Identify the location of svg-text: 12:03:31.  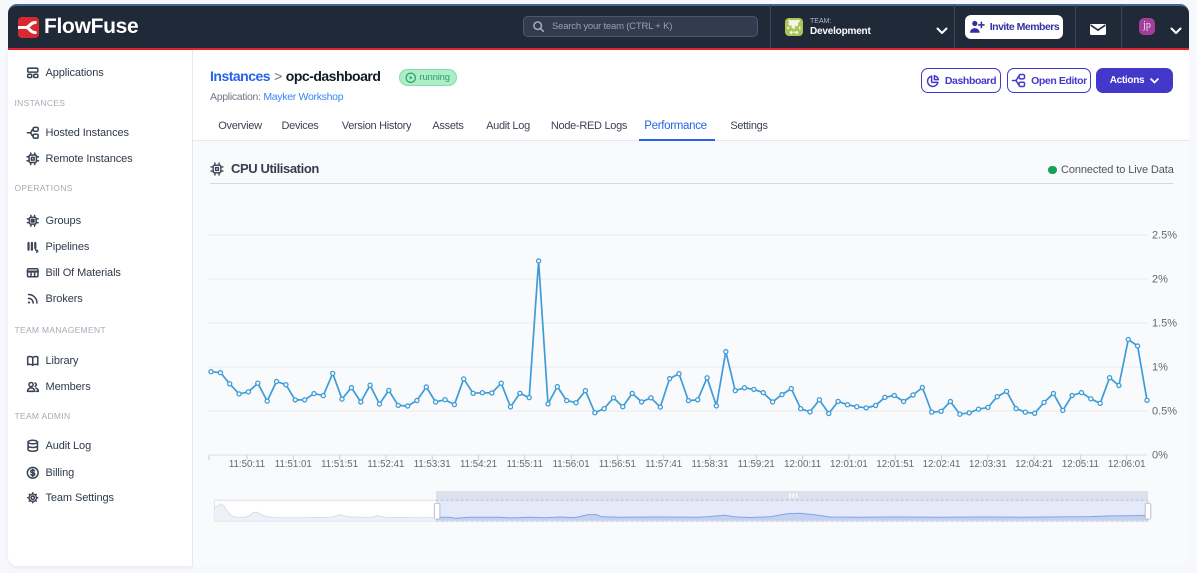
(988, 464).